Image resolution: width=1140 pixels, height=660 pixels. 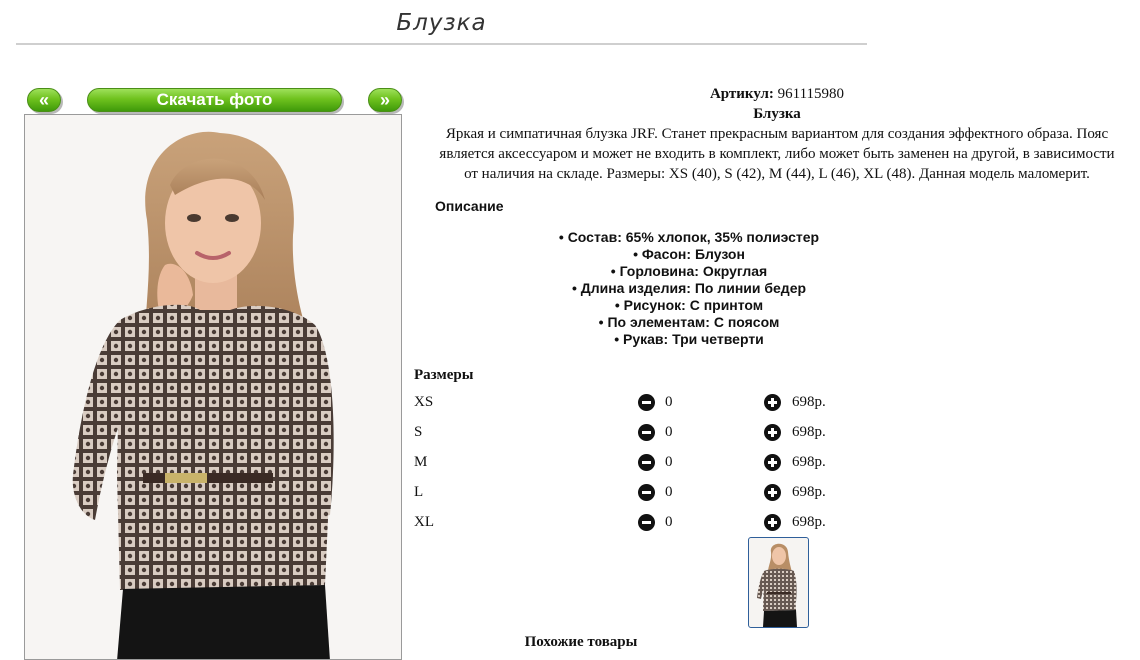 I want to click on thumbnail-illustration, so click(x=777, y=585).